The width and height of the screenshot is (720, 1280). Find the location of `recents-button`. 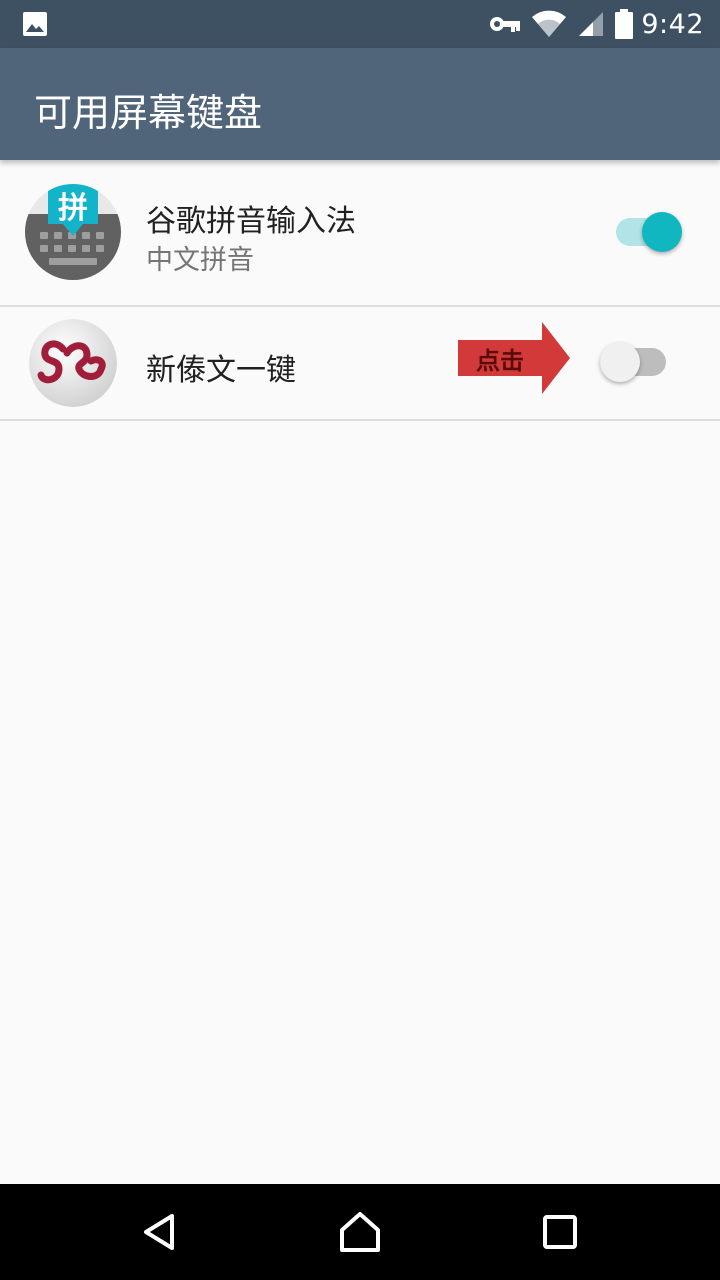

recents-button is located at coordinates (560, 1232).